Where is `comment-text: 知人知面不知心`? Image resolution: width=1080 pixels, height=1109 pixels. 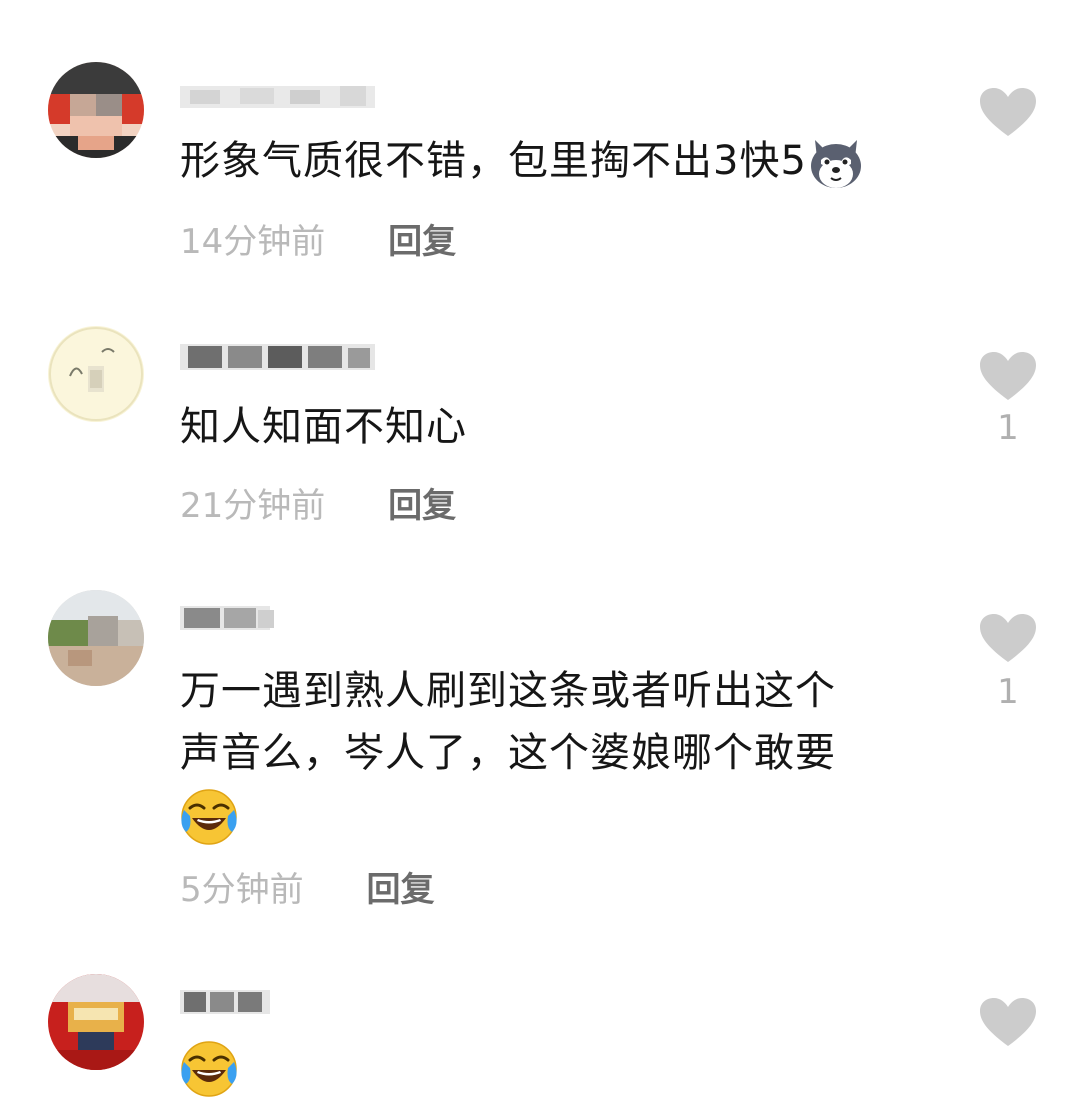 comment-text: 知人知面不知心 is located at coordinates (323, 427).